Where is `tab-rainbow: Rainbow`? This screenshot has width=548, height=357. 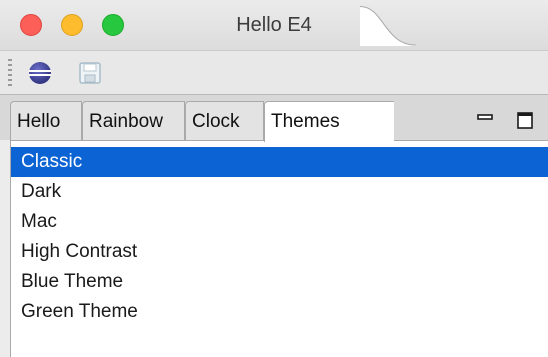 tab-rainbow: Rainbow is located at coordinates (133, 121).